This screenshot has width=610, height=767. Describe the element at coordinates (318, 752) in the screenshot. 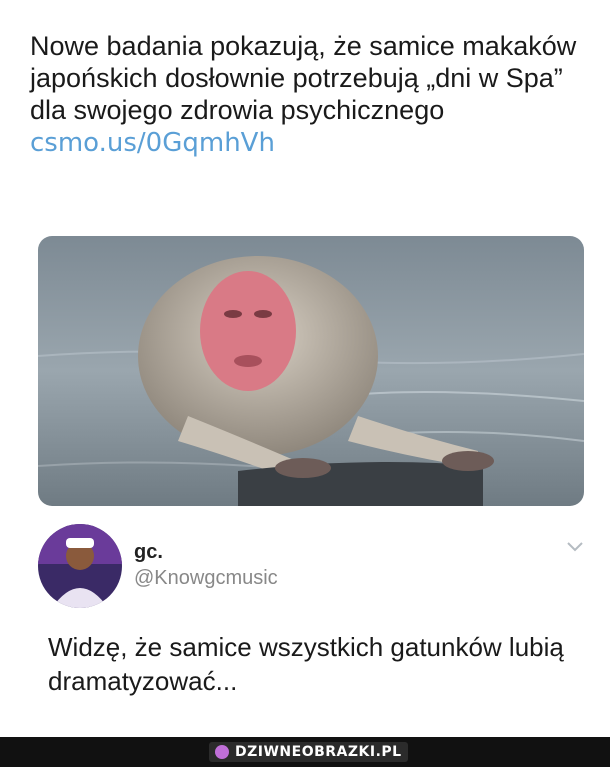

I see `brand-name: DZIWNEOBRAZKI.PL` at that location.